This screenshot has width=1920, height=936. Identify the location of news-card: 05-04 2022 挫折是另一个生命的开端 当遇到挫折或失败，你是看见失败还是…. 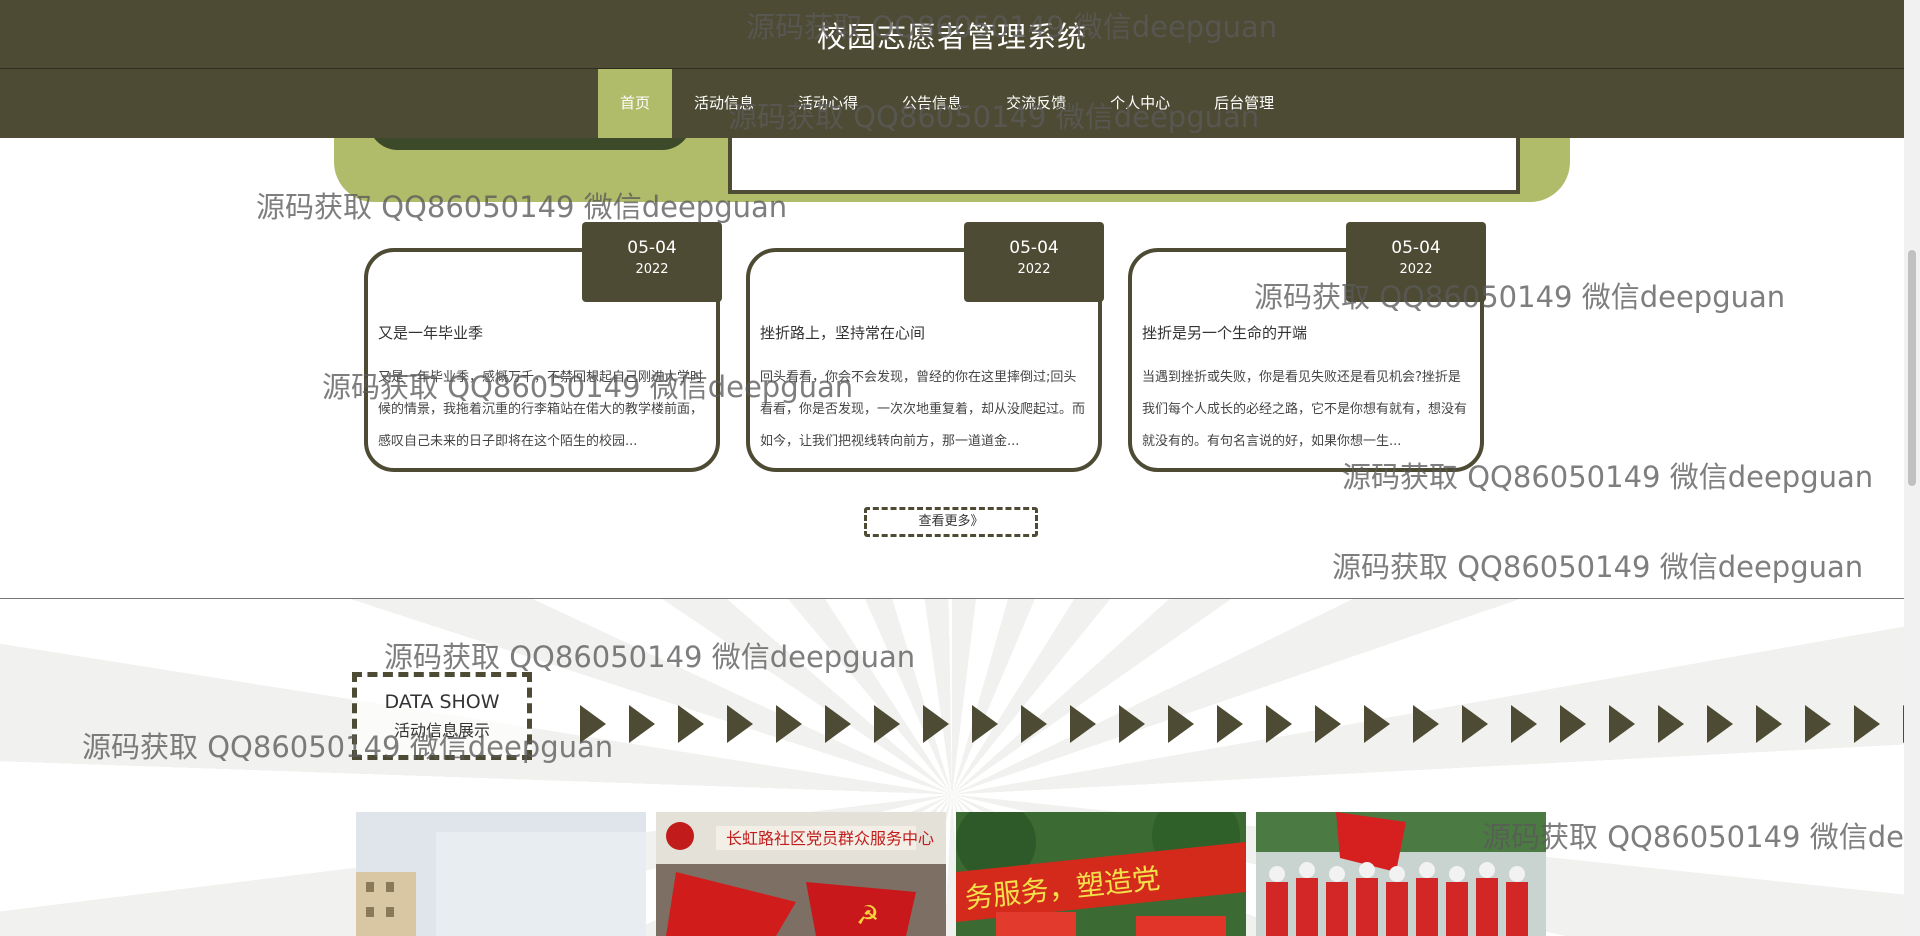
(1307, 347).